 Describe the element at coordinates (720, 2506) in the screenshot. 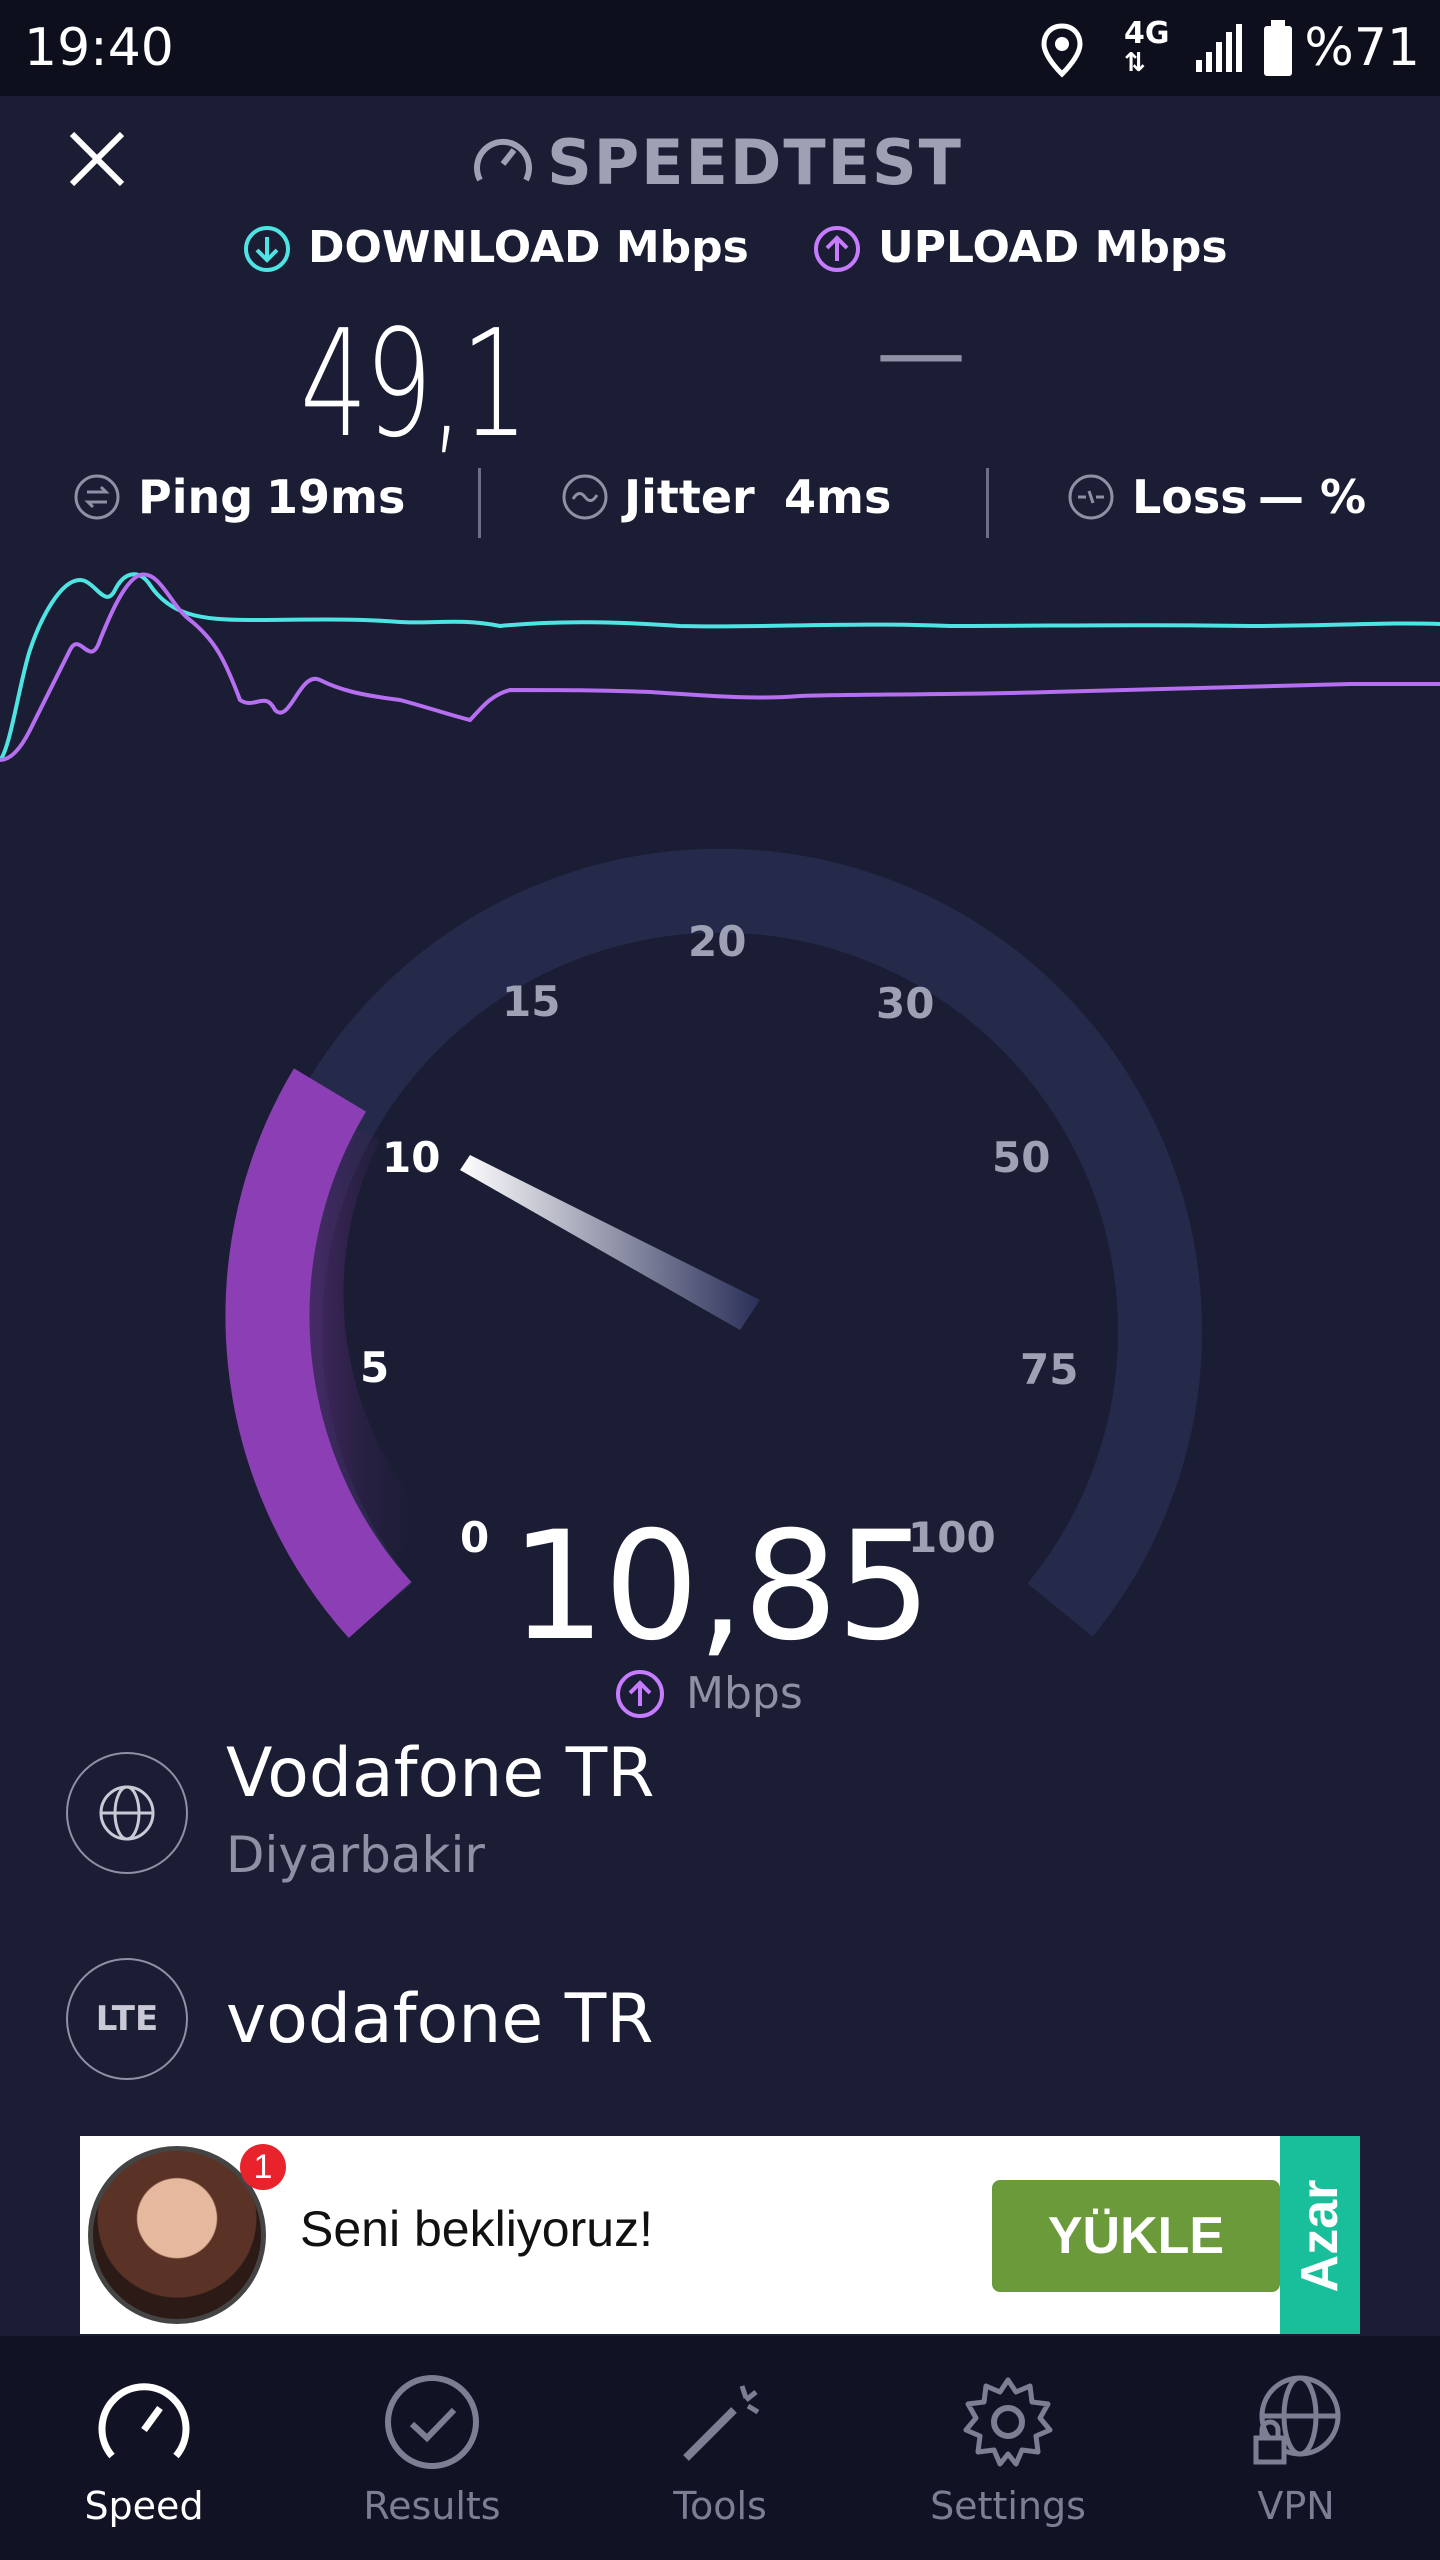

I see `nav-tools-label: Tools` at that location.